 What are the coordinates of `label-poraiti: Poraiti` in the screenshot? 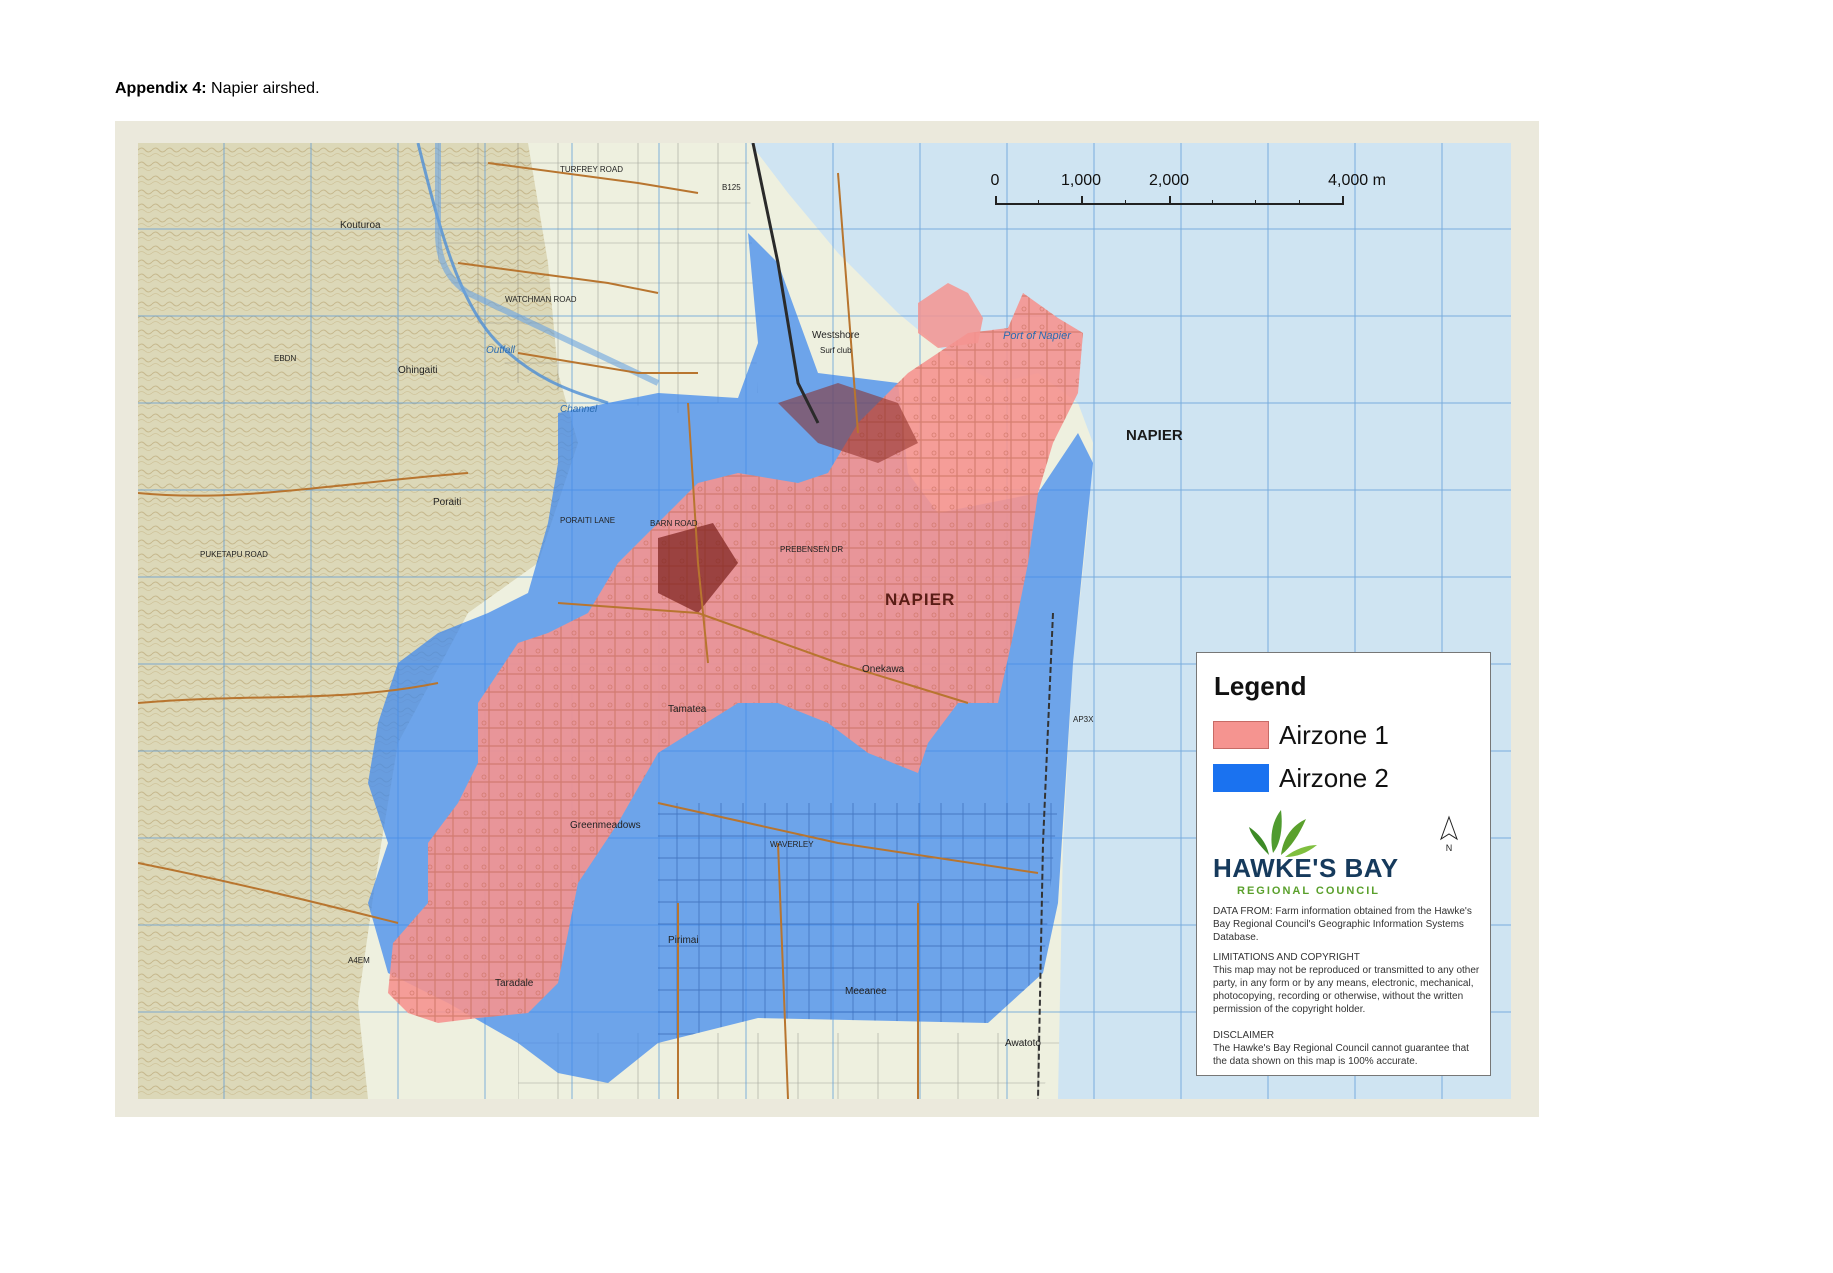 It's located at (447, 502).